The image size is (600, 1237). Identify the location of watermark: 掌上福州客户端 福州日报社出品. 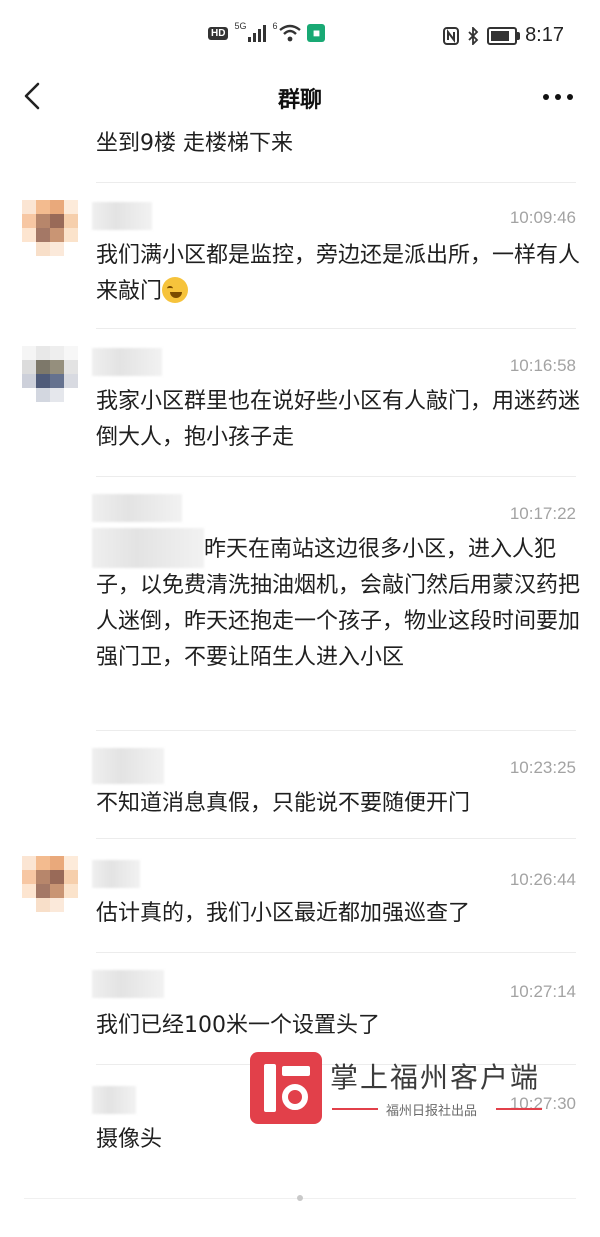
(400, 1087).